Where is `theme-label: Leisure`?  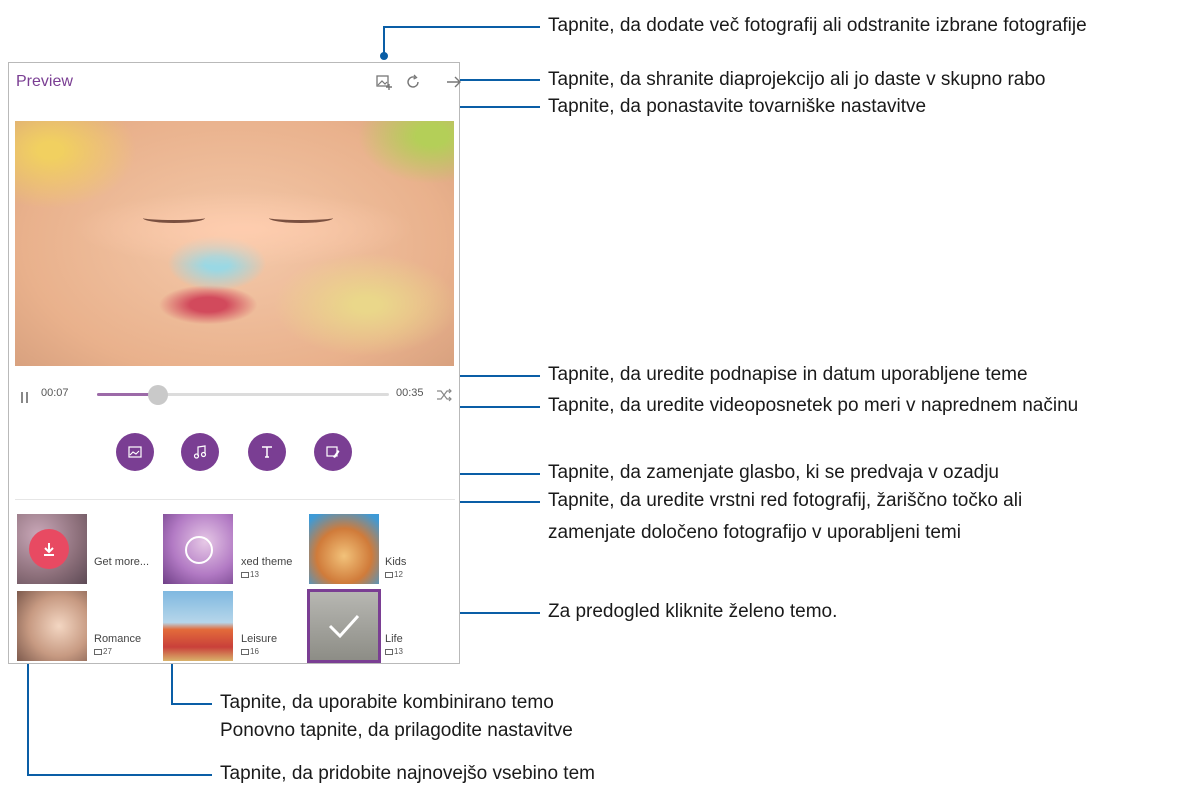
theme-label: Leisure is located at coordinates (259, 639).